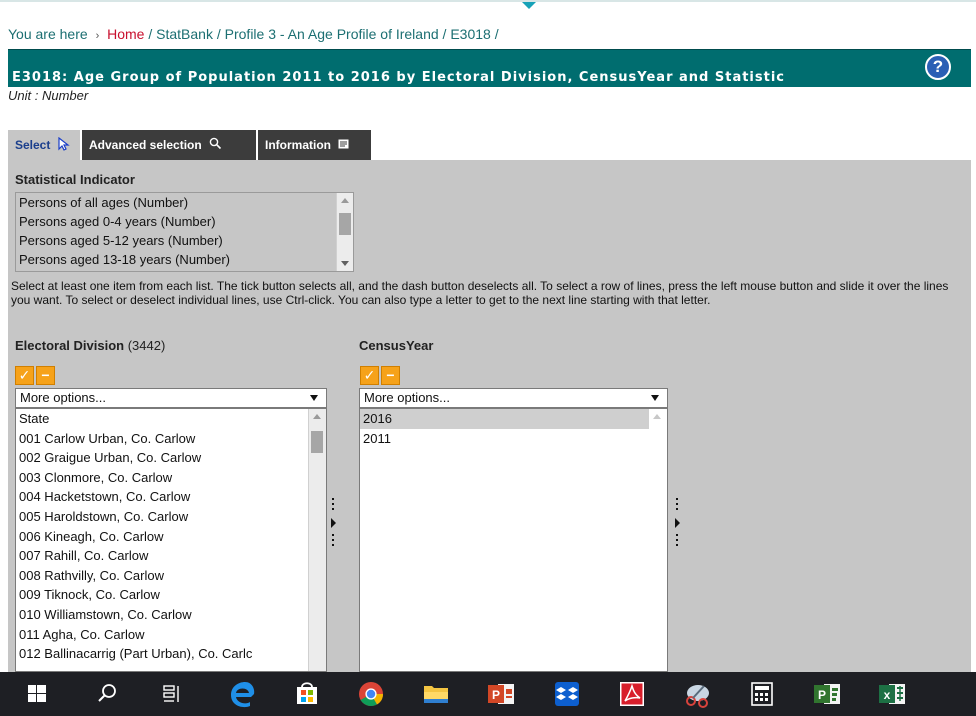 Image resolution: width=976 pixels, height=716 pixels. I want to click on calculator-button, so click(762, 694).